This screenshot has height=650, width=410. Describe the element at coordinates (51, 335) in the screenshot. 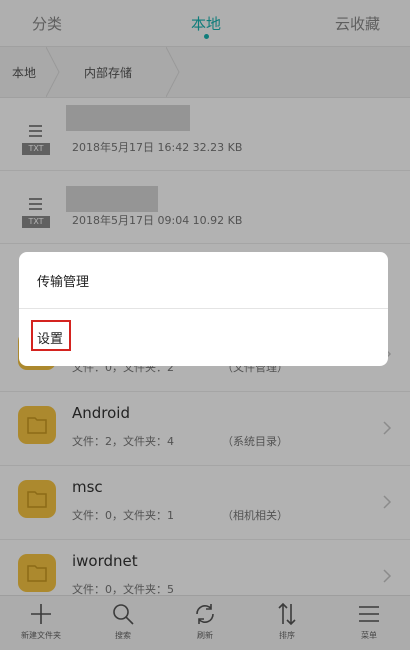

I see `highlight-box` at that location.